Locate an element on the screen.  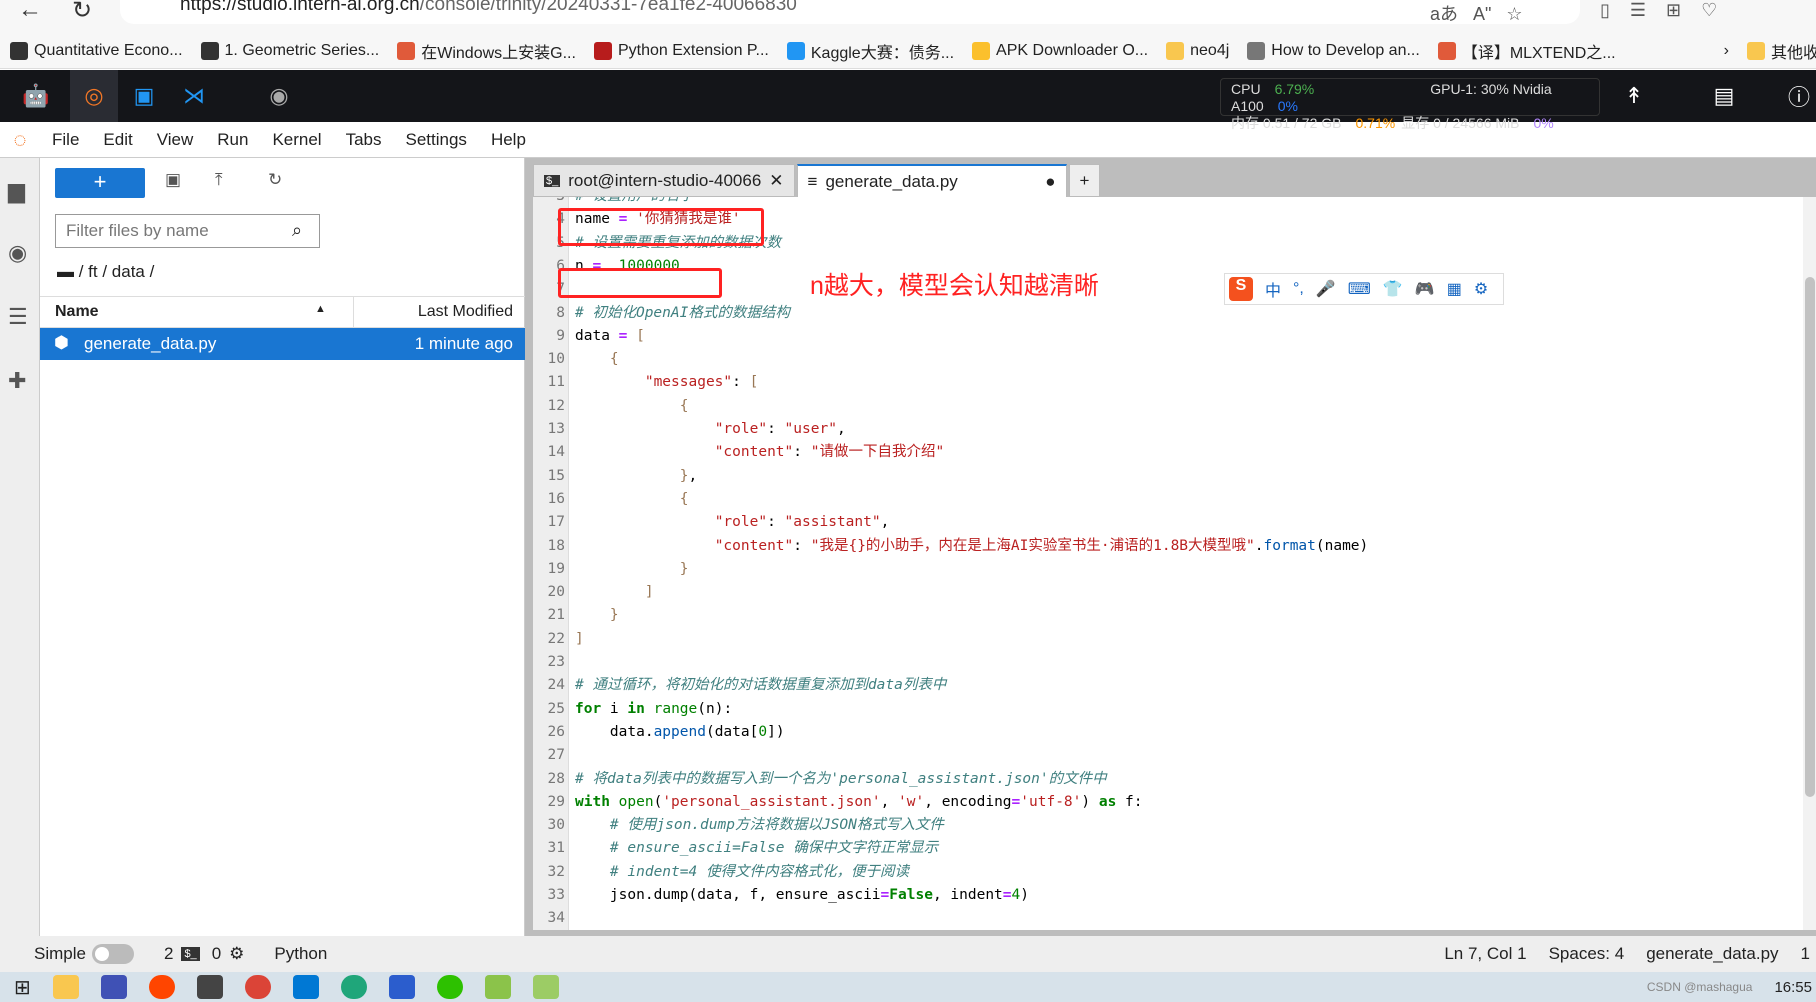
editor-scrollbar is located at coordinates (1809, 563).